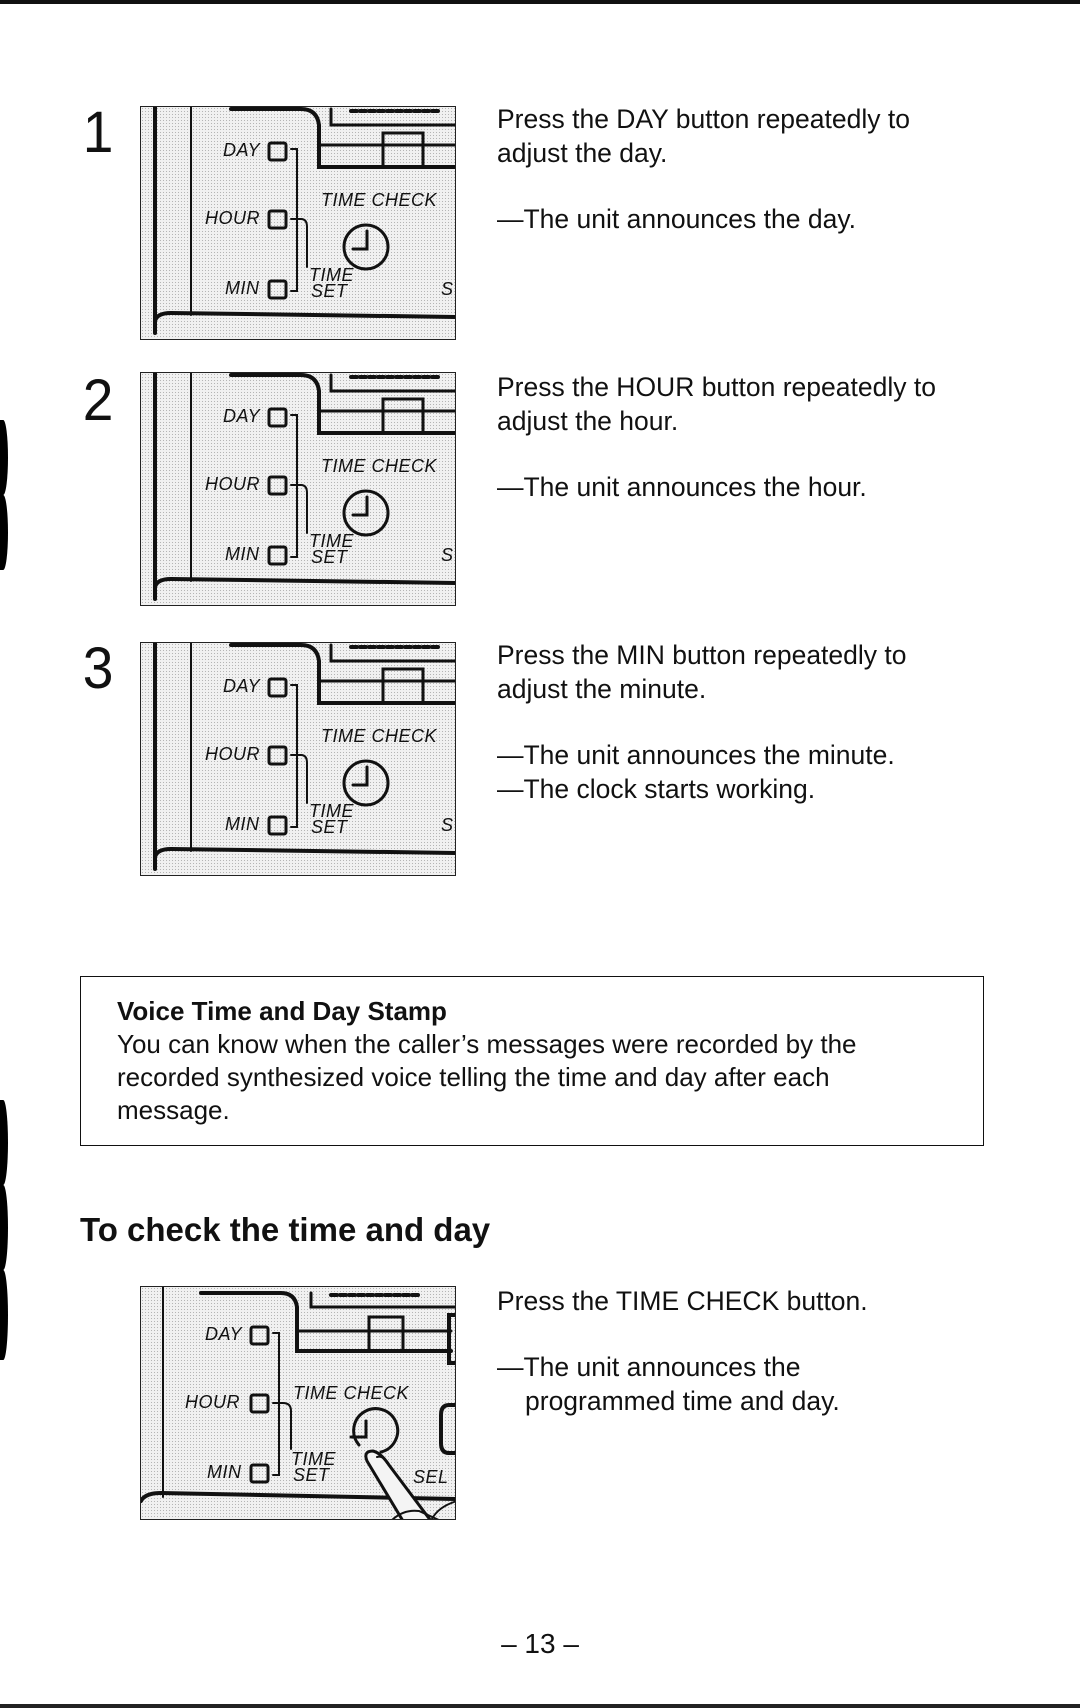  I want to click on device-illustration-time-check: DAY HOUR MIN TIME CHECK TIME SET SEL, so click(298, 1403).